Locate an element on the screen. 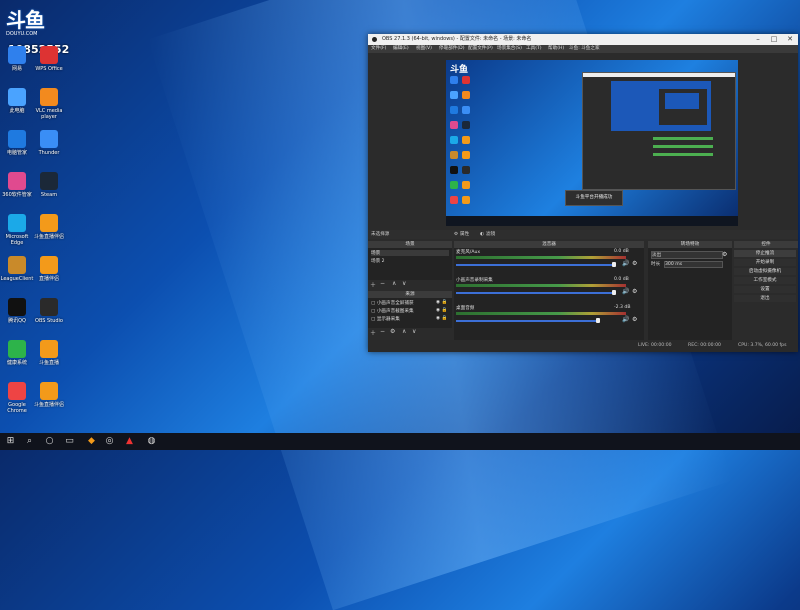 The height and width of the screenshot is (610, 800). desktop-icon: 斗鱼直播 is located at coordinates (49, 353).